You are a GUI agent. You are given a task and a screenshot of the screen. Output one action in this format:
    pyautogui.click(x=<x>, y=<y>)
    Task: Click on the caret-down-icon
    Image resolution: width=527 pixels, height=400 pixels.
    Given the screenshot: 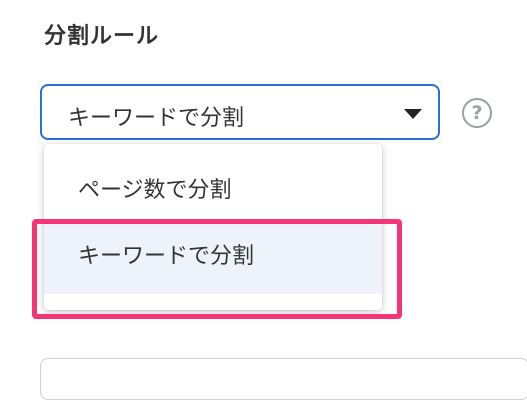 What is the action you would take?
    pyautogui.click(x=413, y=114)
    